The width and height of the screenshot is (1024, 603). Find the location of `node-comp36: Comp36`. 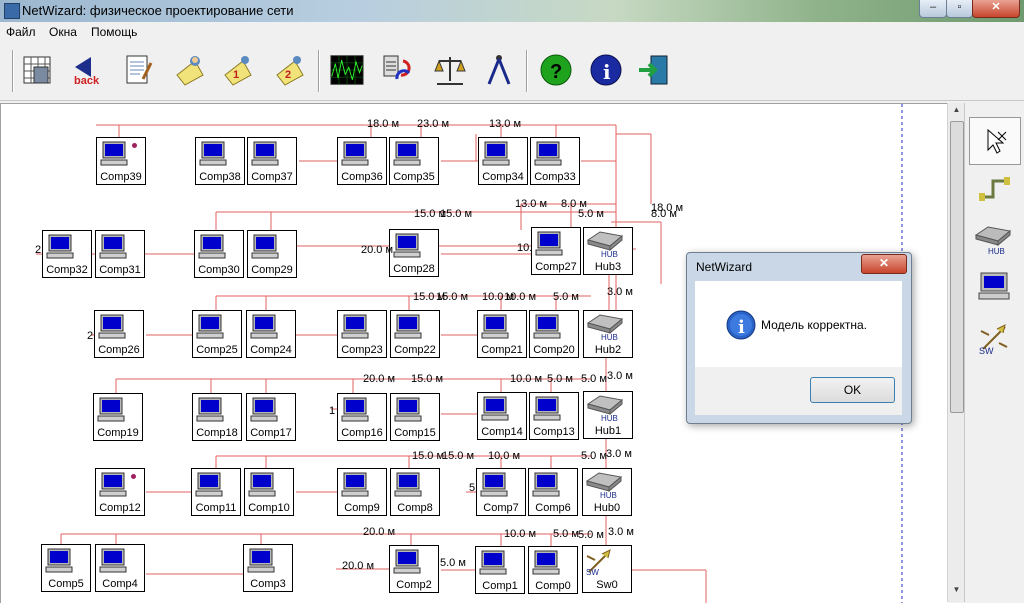

node-comp36: Comp36 is located at coordinates (362, 161).